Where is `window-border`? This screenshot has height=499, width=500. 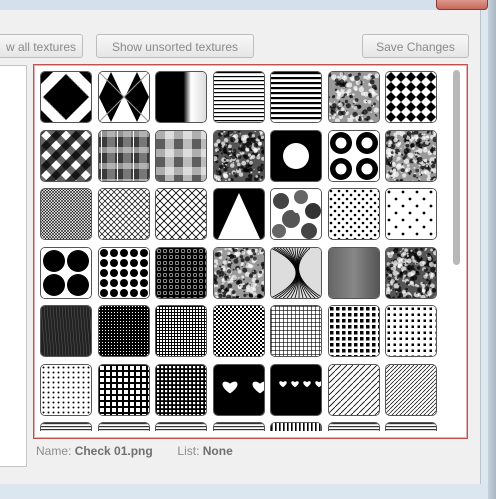 window-border is located at coordinates (492, 249).